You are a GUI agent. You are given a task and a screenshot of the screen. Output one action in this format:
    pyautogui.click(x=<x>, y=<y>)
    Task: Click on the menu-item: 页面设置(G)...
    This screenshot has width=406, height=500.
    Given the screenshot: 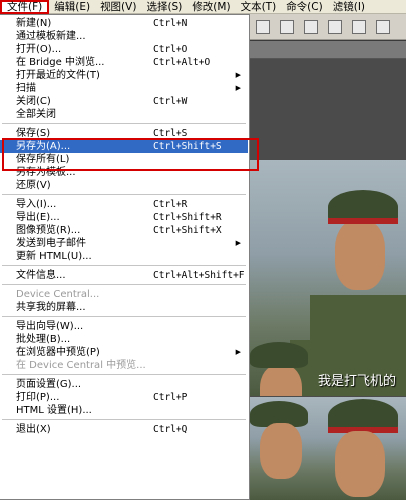 What is the action you would take?
    pyautogui.click(x=124, y=384)
    